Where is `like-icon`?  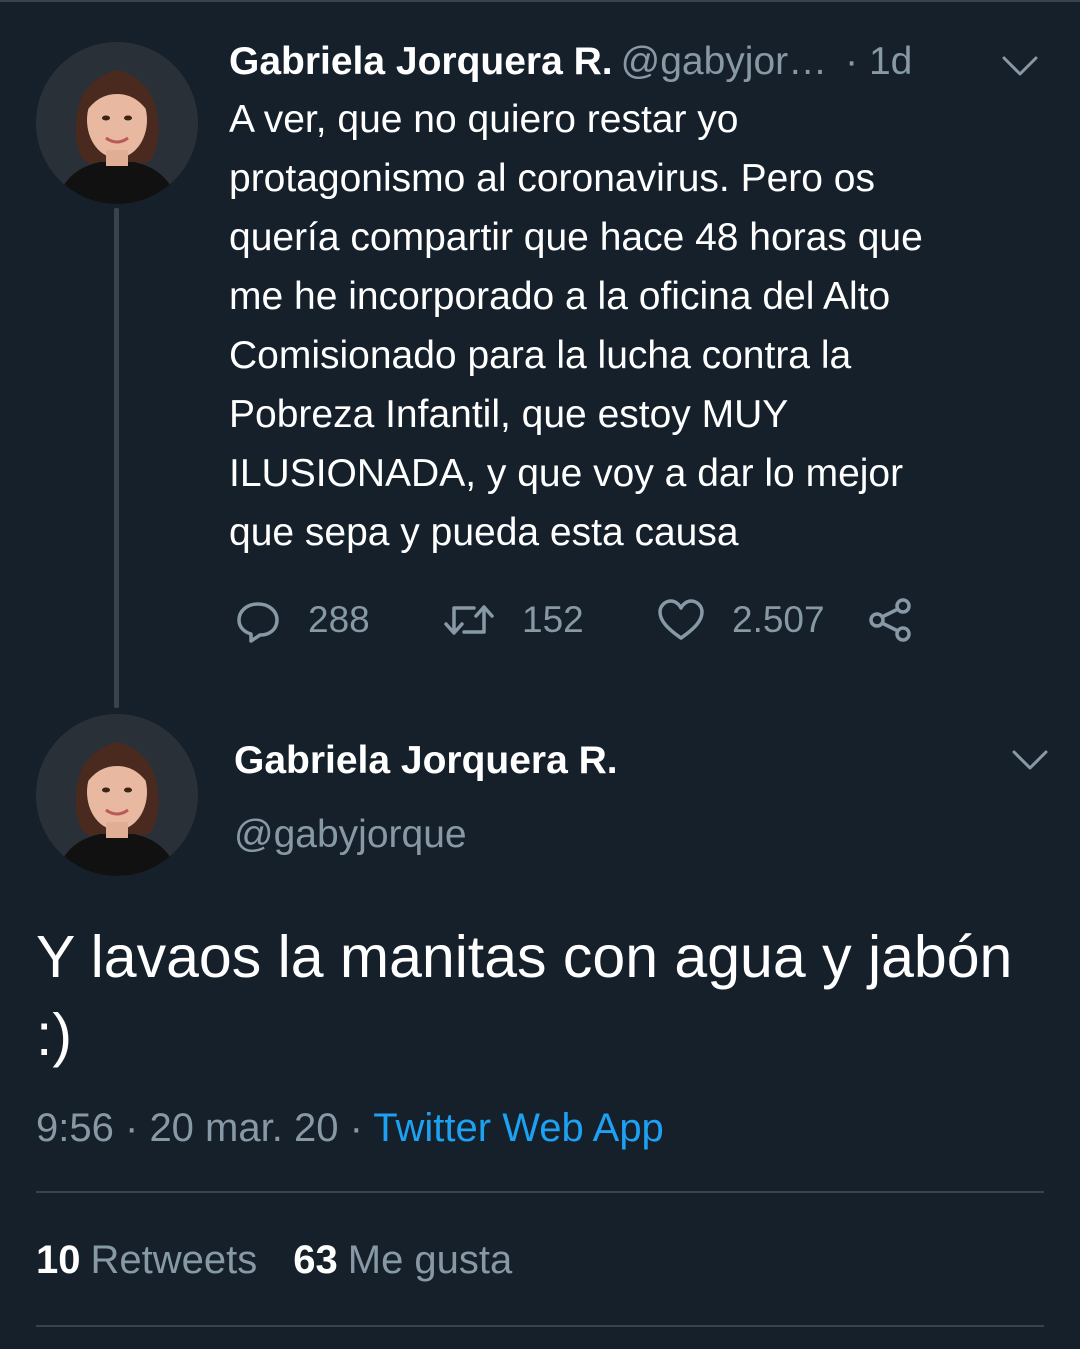 like-icon is located at coordinates (681, 620).